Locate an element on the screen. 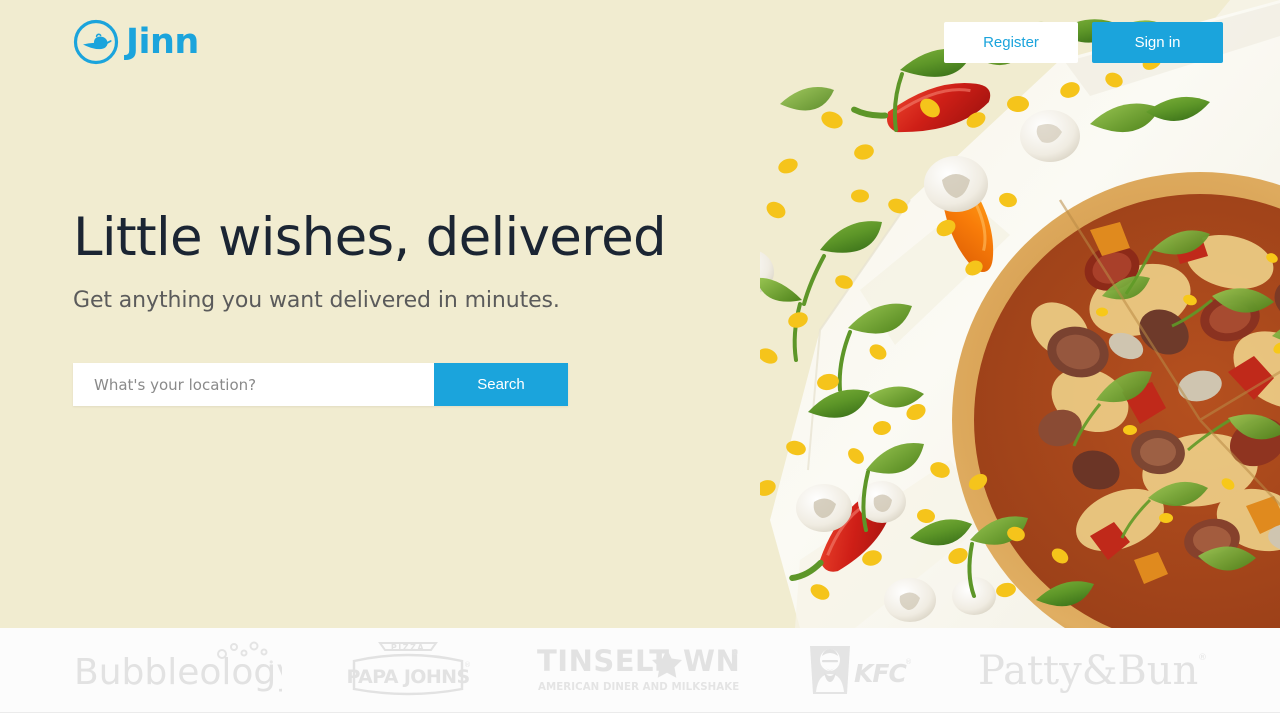 The image size is (1280, 720). partner-logo-kfc: KFC ® is located at coordinates (858, 670).